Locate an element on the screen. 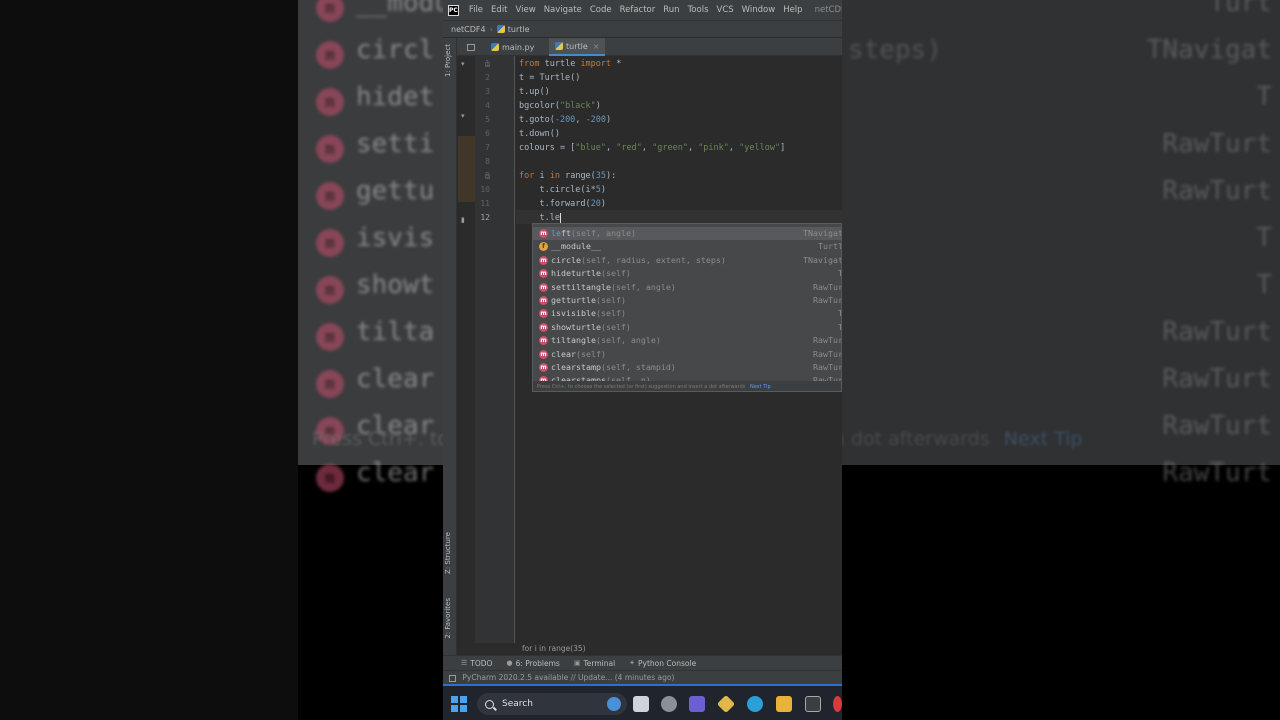  widgets-icon is located at coordinates (669, 704).